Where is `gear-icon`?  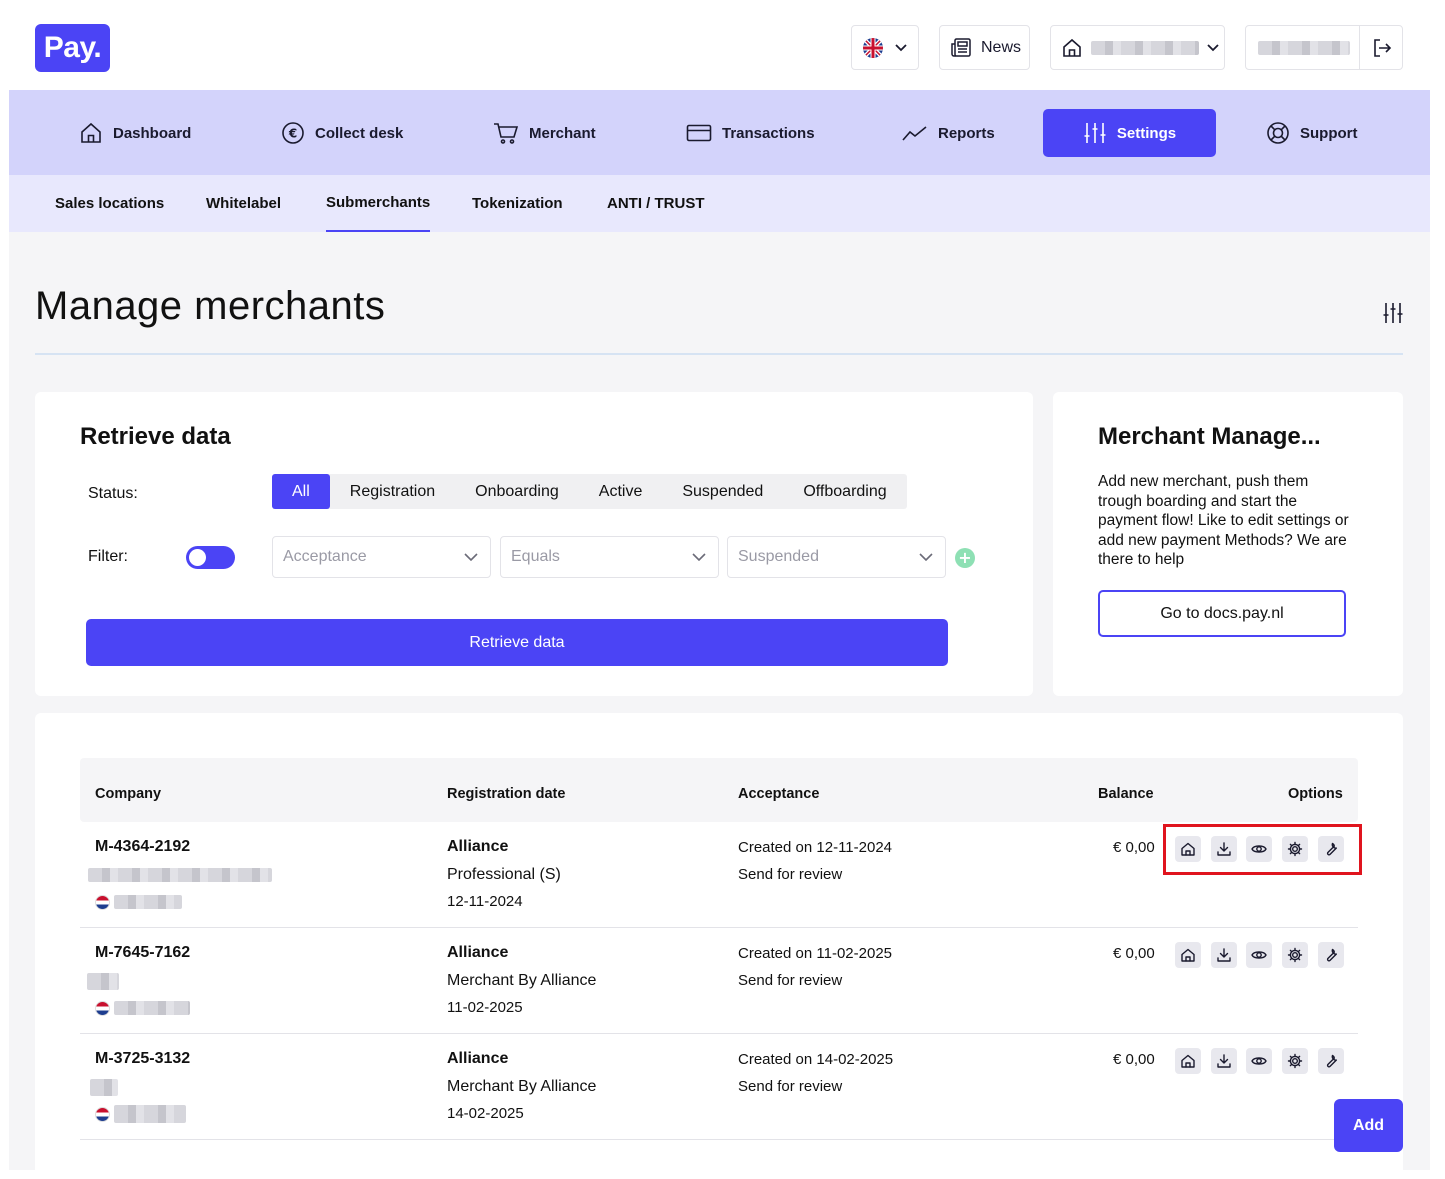 gear-icon is located at coordinates (1295, 1061).